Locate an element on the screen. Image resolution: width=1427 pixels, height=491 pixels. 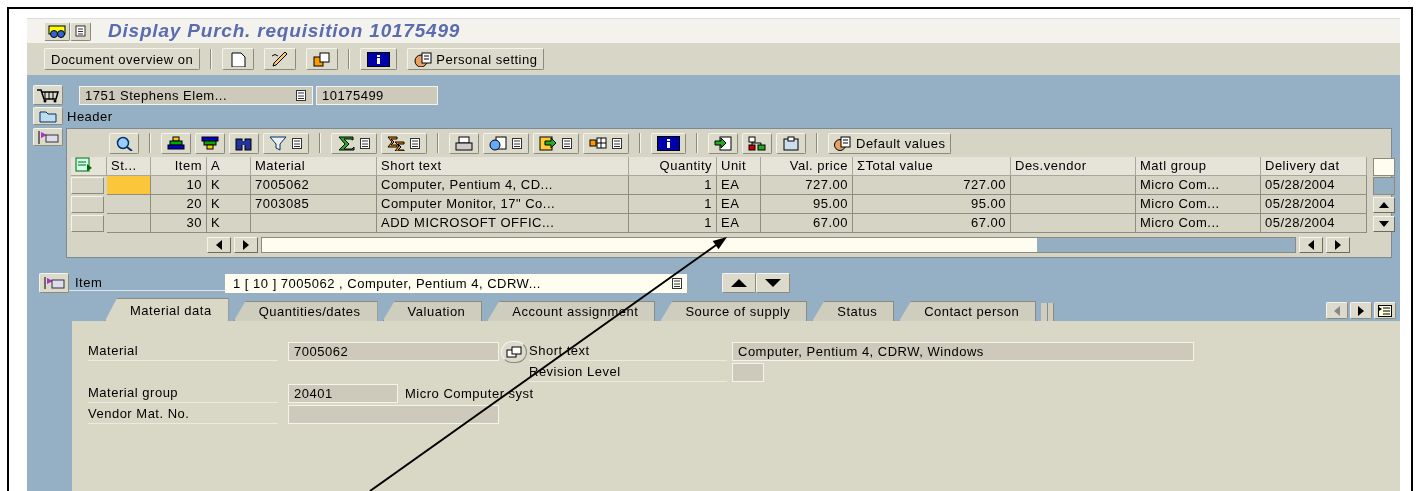
left-arrow-icon is located at coordinates (1311, 245).